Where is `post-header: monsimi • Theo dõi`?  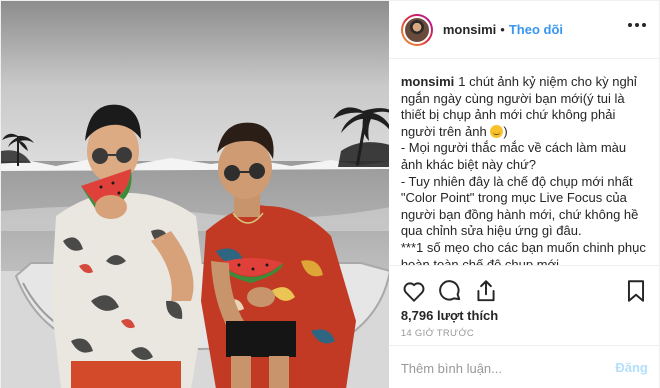 post-header: monsimi • Theo dõi is located at coordinates (524, 30).